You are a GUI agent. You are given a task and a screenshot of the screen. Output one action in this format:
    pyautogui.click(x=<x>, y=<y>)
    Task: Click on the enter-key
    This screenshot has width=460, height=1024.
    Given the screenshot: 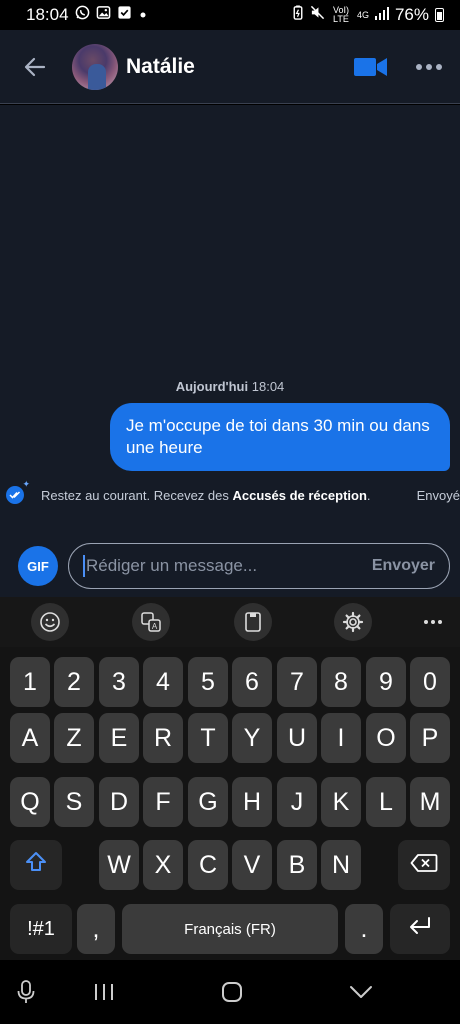 What is the action you would take?
    pyautogui.click(x=420, y=929)
    